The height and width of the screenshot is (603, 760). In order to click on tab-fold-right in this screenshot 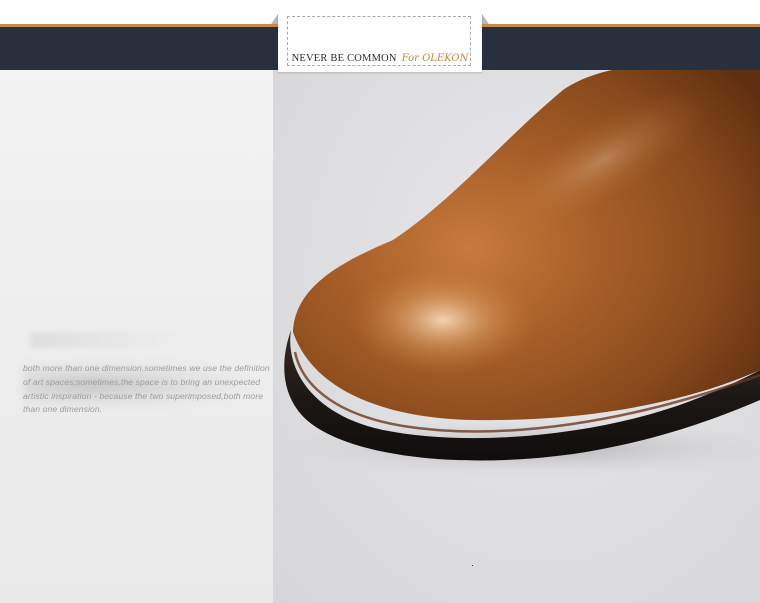, I will do `click(485, 19)`.